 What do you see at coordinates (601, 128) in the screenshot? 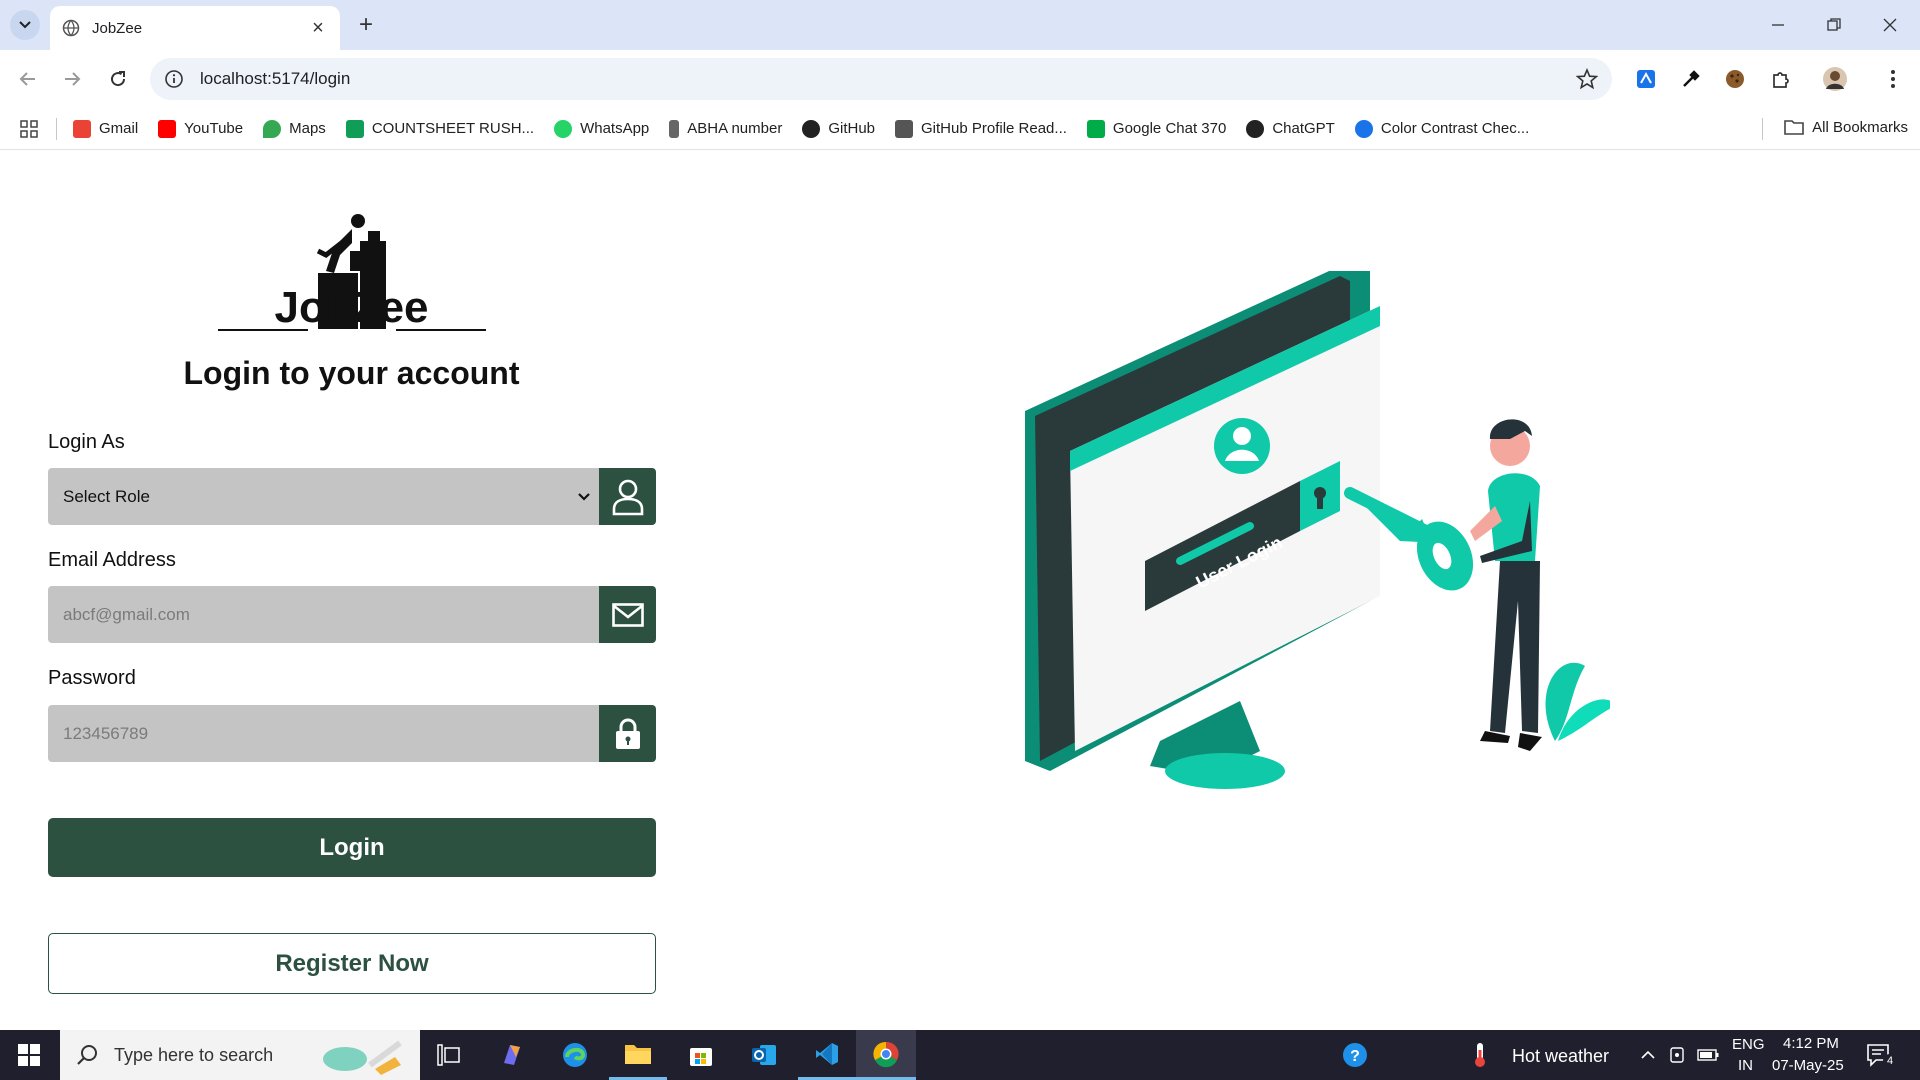
I see `bookmark-whatsapp: WhatsApp` at bounding box center [601, 128].